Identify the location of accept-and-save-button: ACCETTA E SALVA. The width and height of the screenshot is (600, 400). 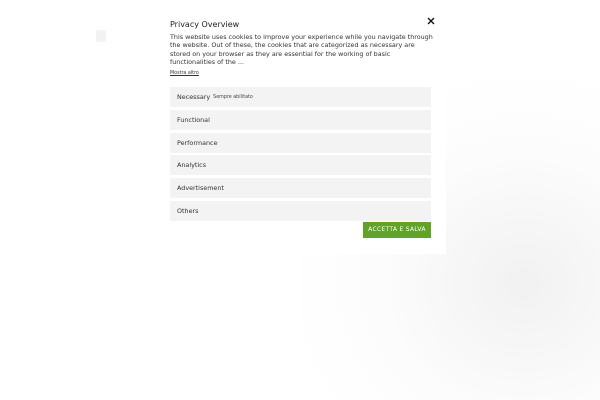
(397, 230).